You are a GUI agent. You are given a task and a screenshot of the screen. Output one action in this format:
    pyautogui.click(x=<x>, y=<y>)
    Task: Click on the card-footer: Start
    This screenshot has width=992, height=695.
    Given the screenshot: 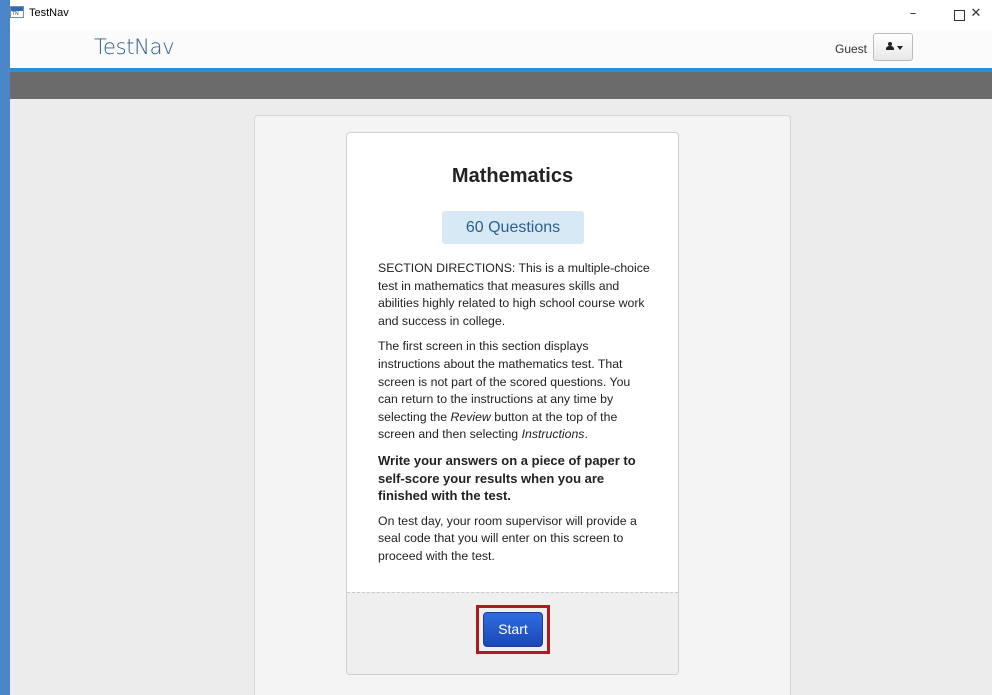 What is the action you would take?
    pyautogui.click(x=512, y=633)
    